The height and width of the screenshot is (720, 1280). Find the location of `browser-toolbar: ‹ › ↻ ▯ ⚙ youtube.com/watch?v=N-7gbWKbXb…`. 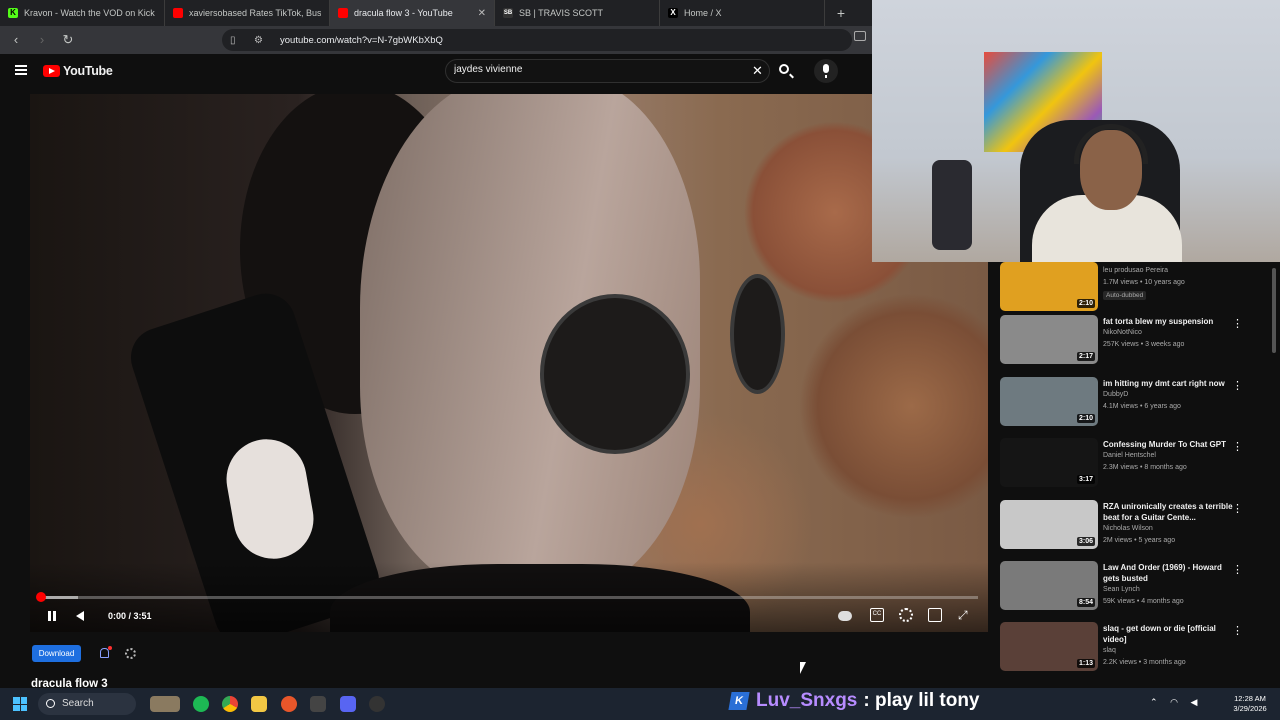

browser-toolbar: ‹ › ↻ ▯ ⚙ youtube.com/watch?v=N-7gbWKbXb… is located at coordinates (436, 40).